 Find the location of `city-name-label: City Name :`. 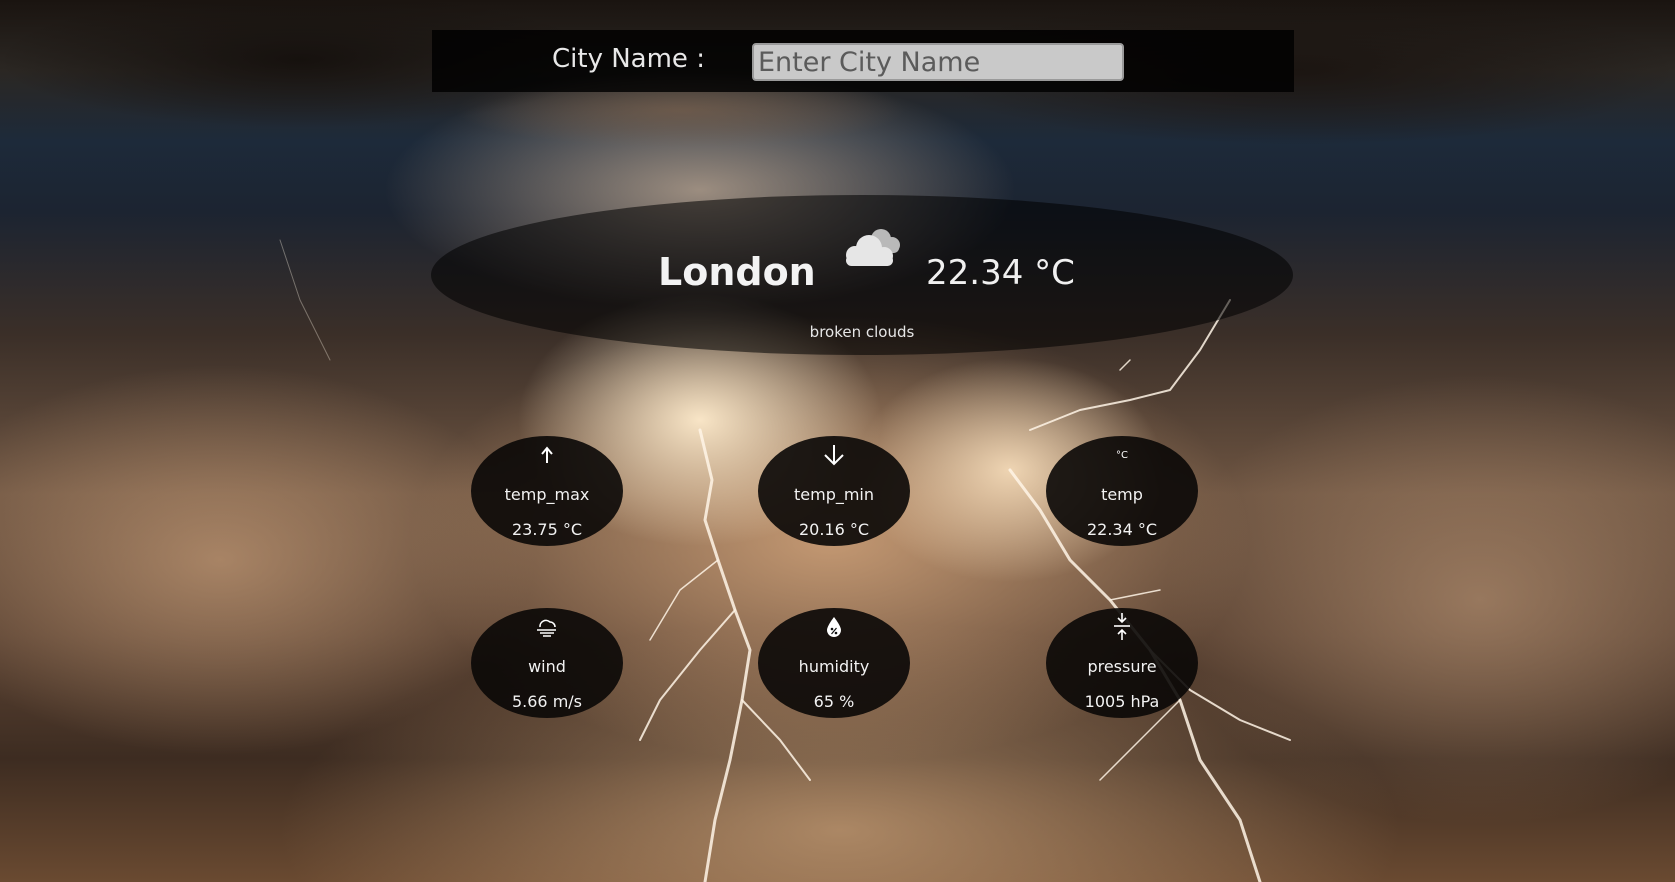

city-name-label: City Name : is located at coordinates (628, 59).